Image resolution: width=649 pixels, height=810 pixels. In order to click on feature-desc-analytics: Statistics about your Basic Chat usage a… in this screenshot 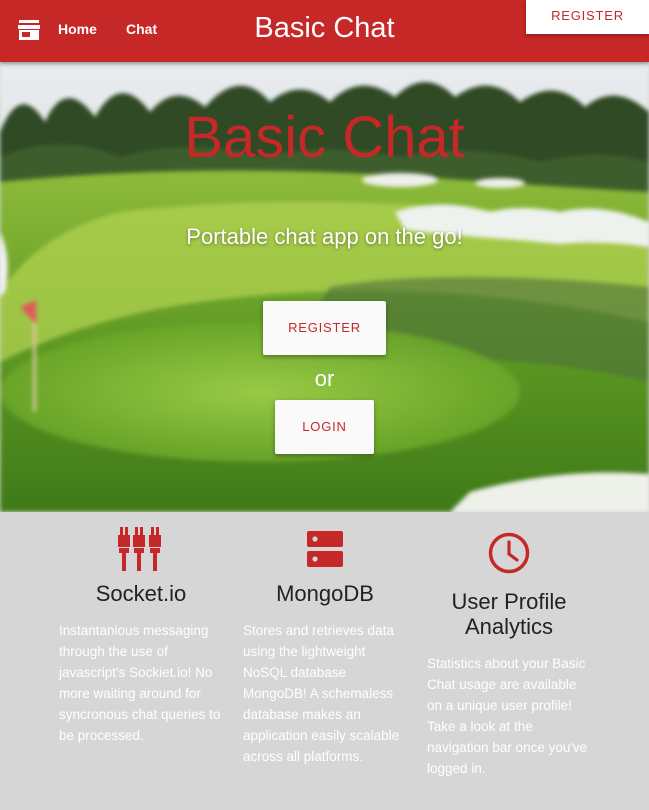, I will do `click(507, 716)`.